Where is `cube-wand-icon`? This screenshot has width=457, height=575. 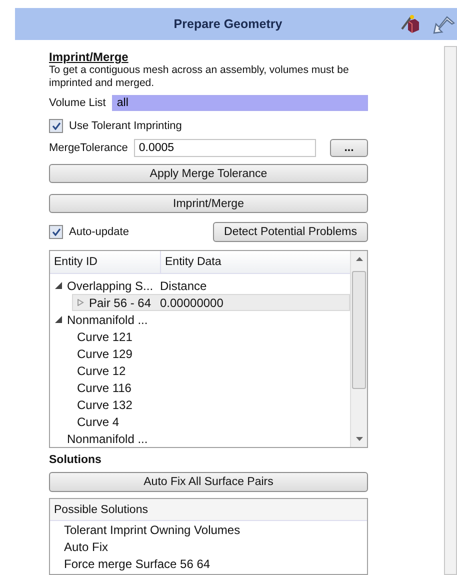 cube-wand-icon is located at coordinates (411, 24).